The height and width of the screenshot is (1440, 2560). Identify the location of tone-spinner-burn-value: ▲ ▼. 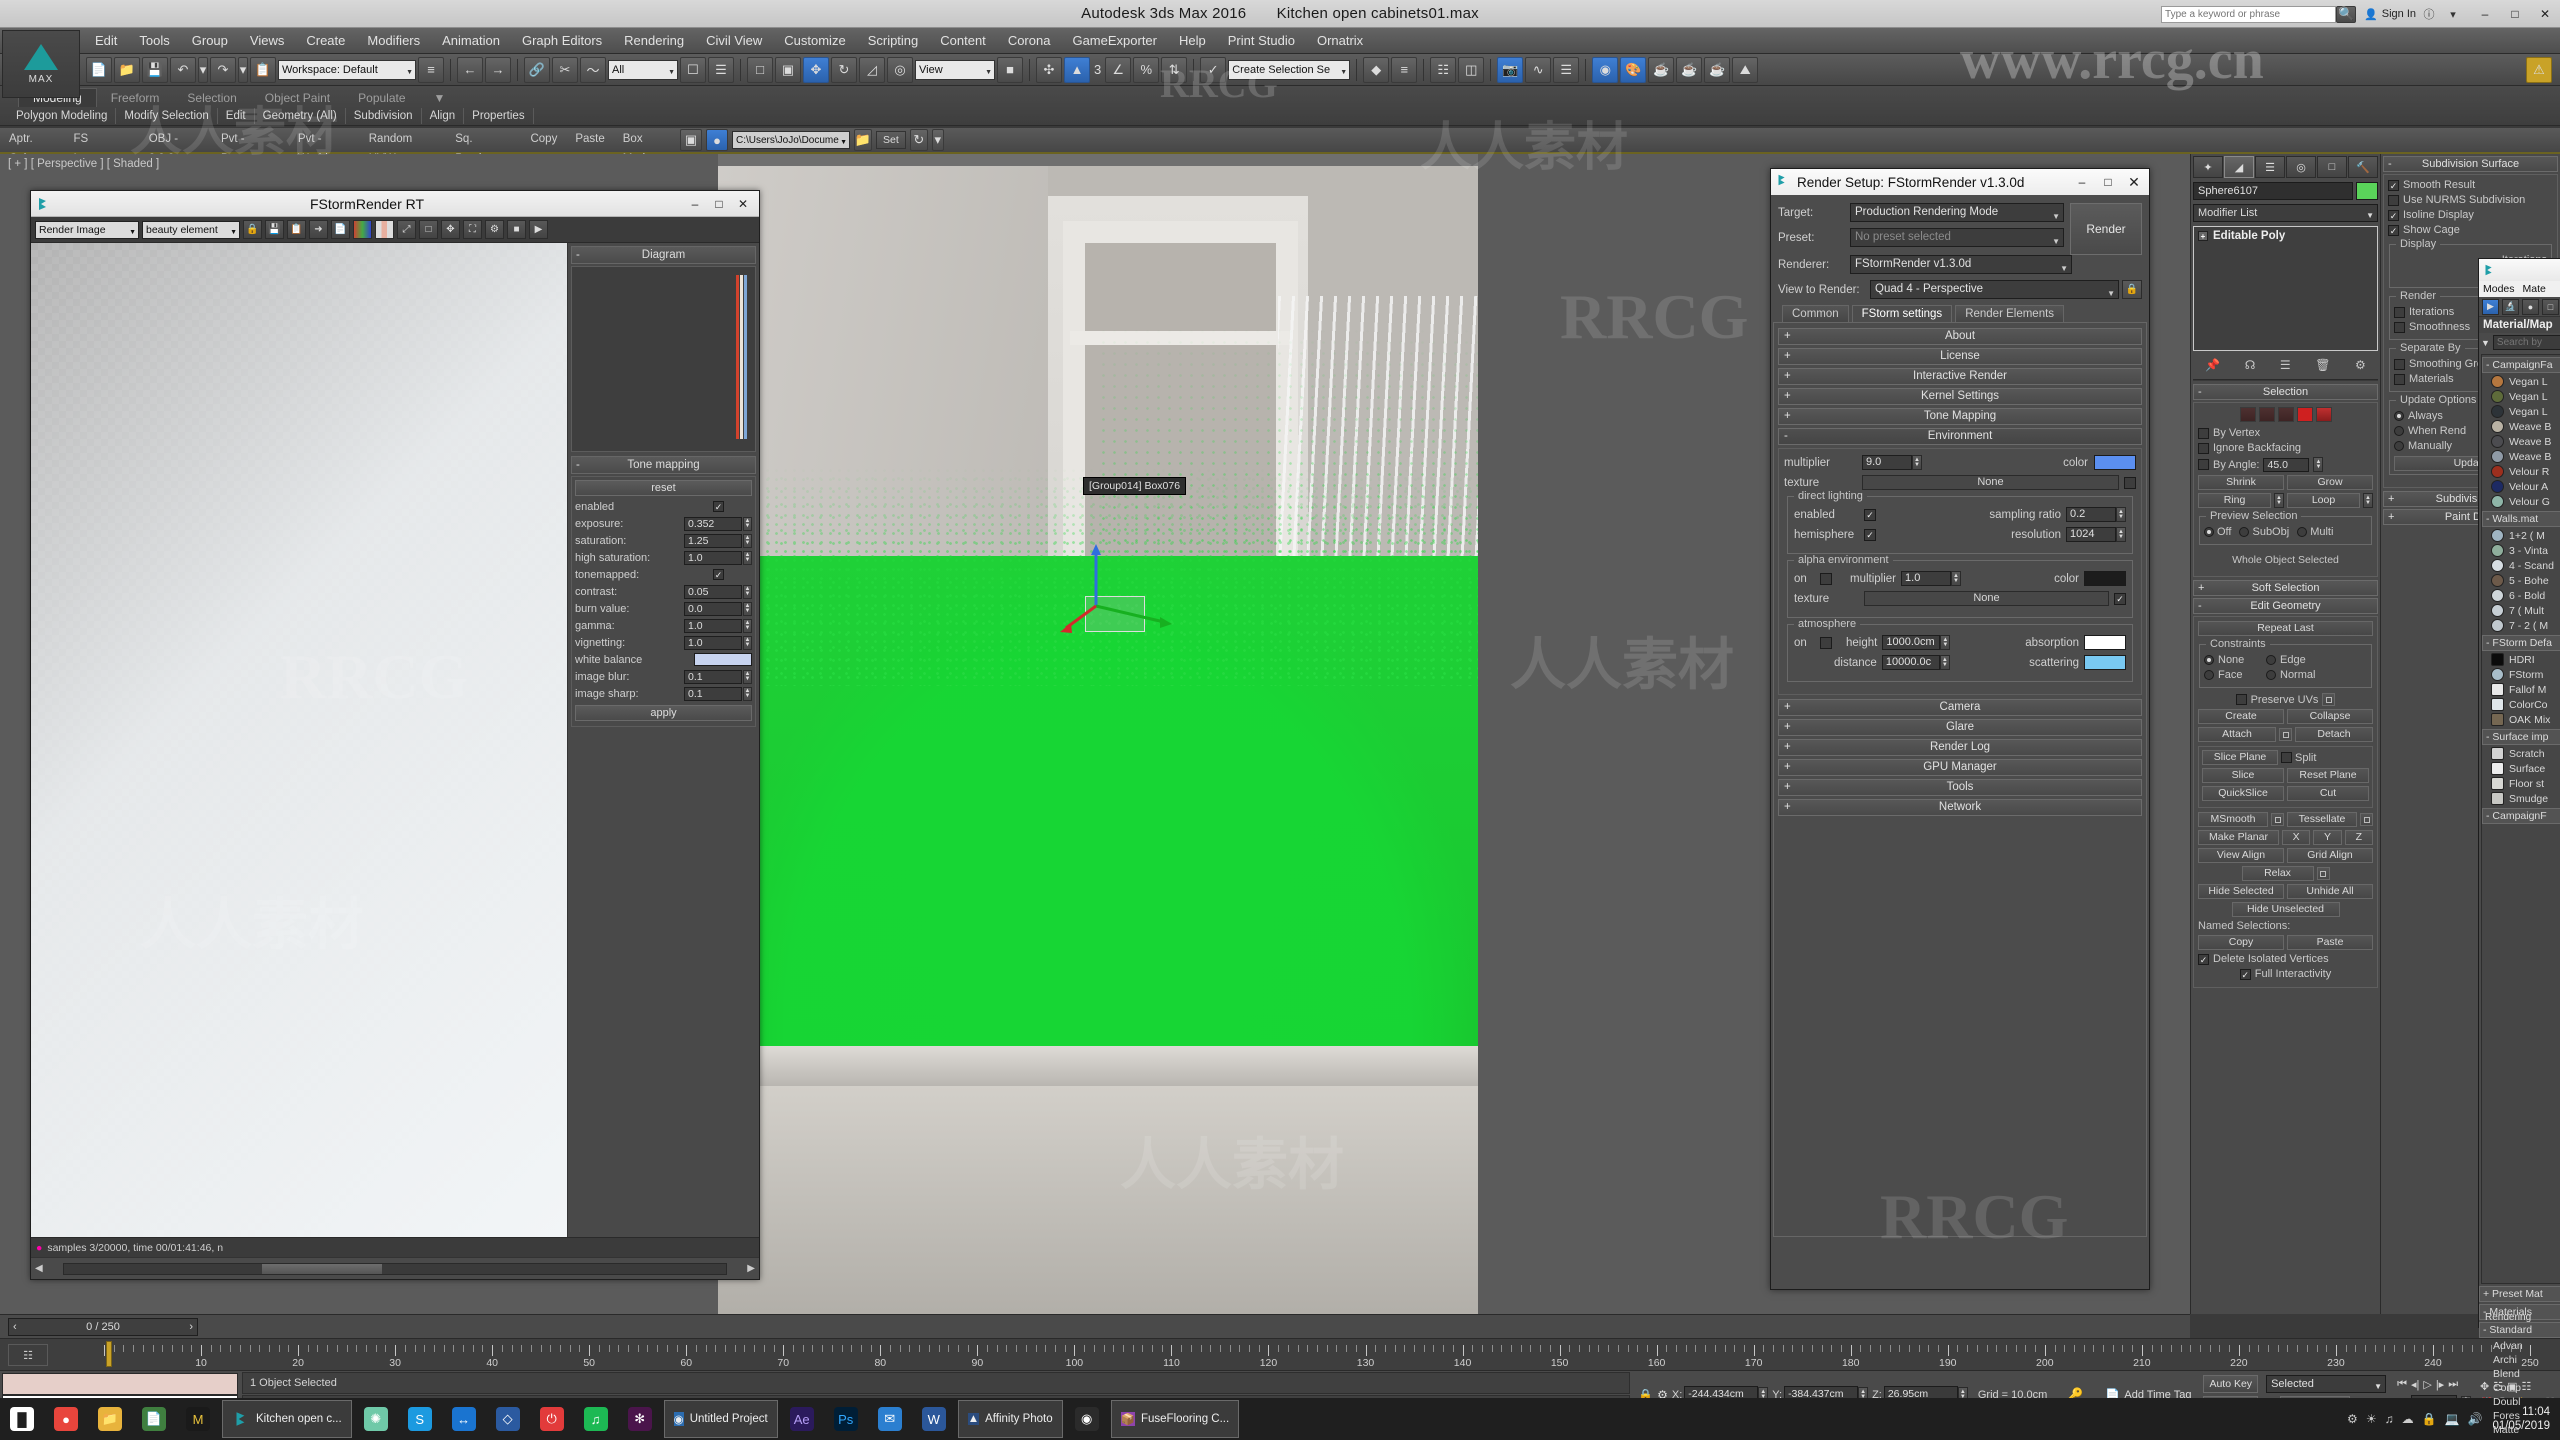
(747, 608).